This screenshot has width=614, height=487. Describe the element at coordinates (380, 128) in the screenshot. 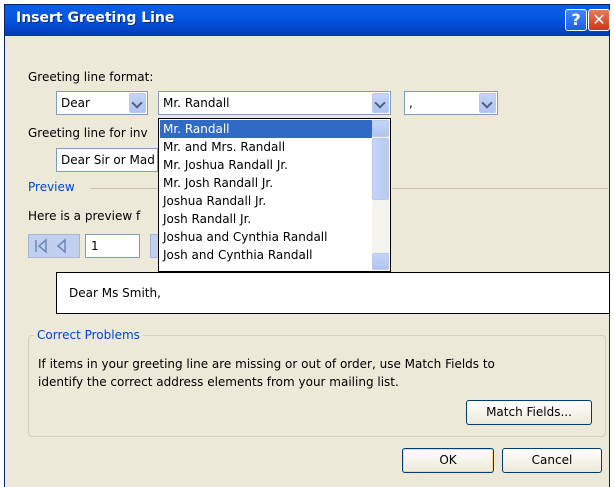

I see `scroll-up-icon` at that location.